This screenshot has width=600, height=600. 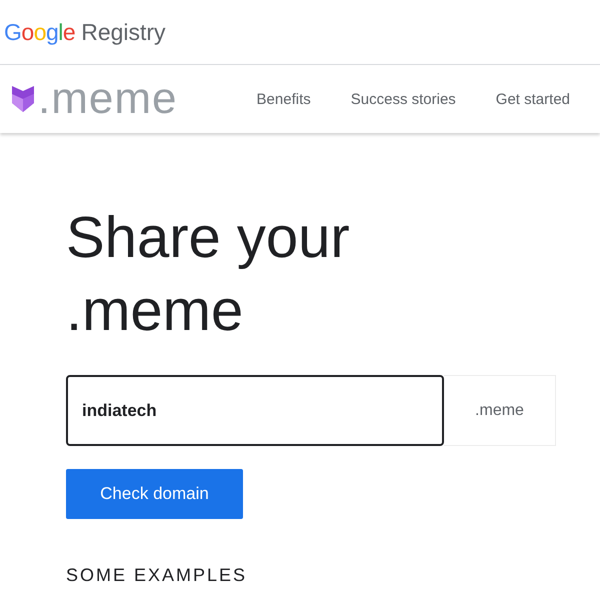 I want to click on domain-suffix: .meme, so click(x=500, y=410).